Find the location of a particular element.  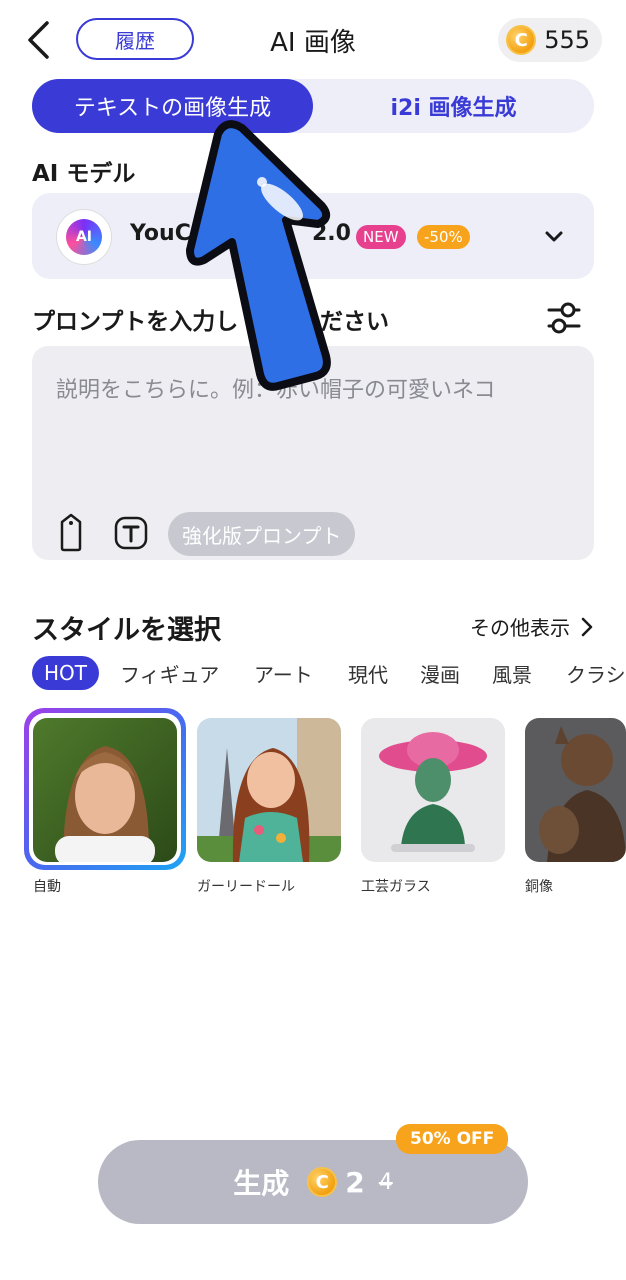

model-logo-mark: AI is located at coordinates (84, 237).